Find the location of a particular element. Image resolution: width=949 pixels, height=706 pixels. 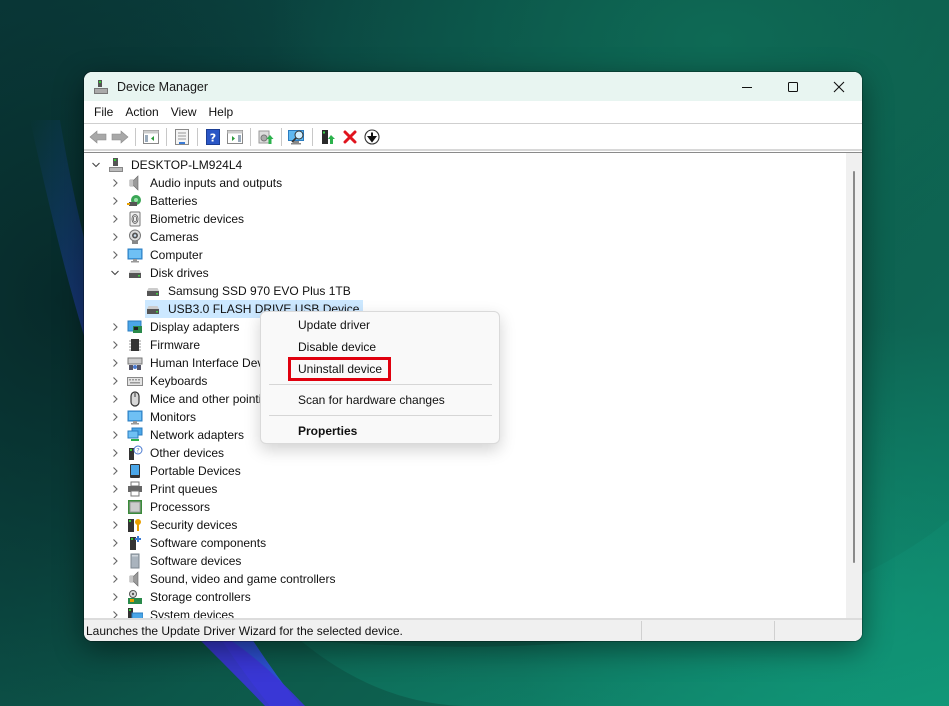

tree-item-content: Network adapters is located at coordinates (187, 435).